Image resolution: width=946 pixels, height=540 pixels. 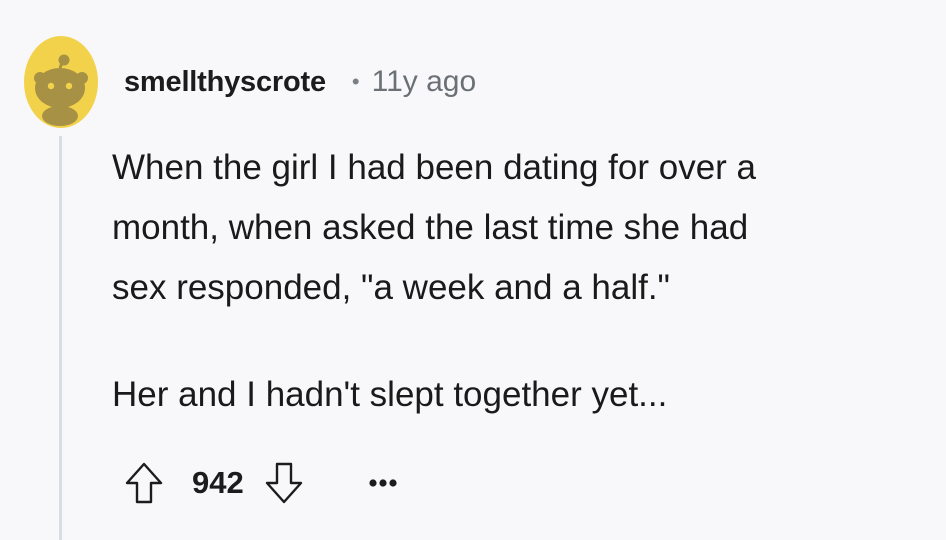 I want to click on arrow-up-icon, so click(x=144, y=483).